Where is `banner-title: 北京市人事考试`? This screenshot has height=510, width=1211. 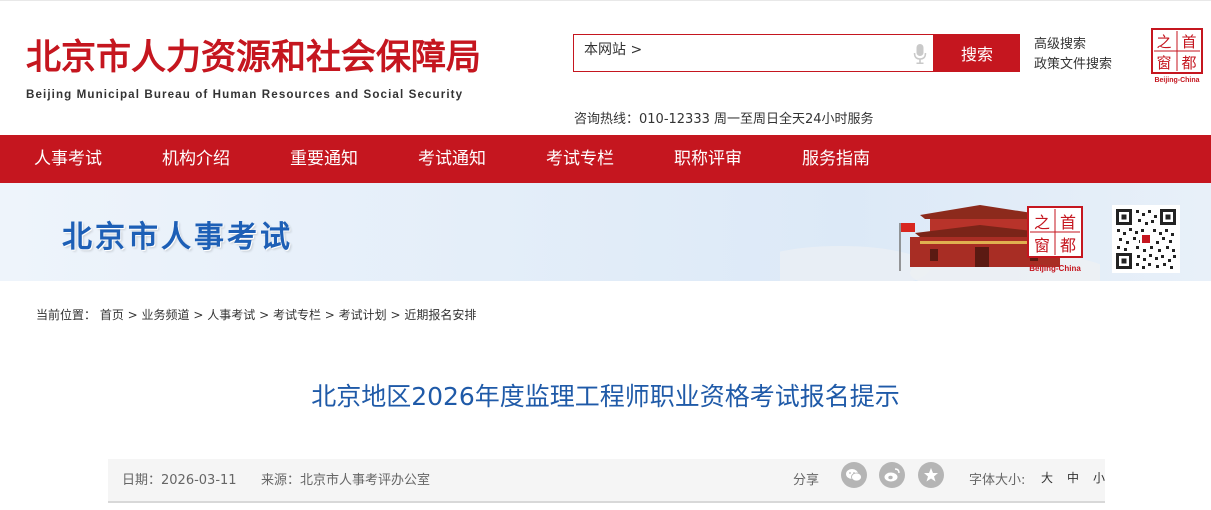 banner-title: 北京市人事考试 is located at coordinates (177, 237).